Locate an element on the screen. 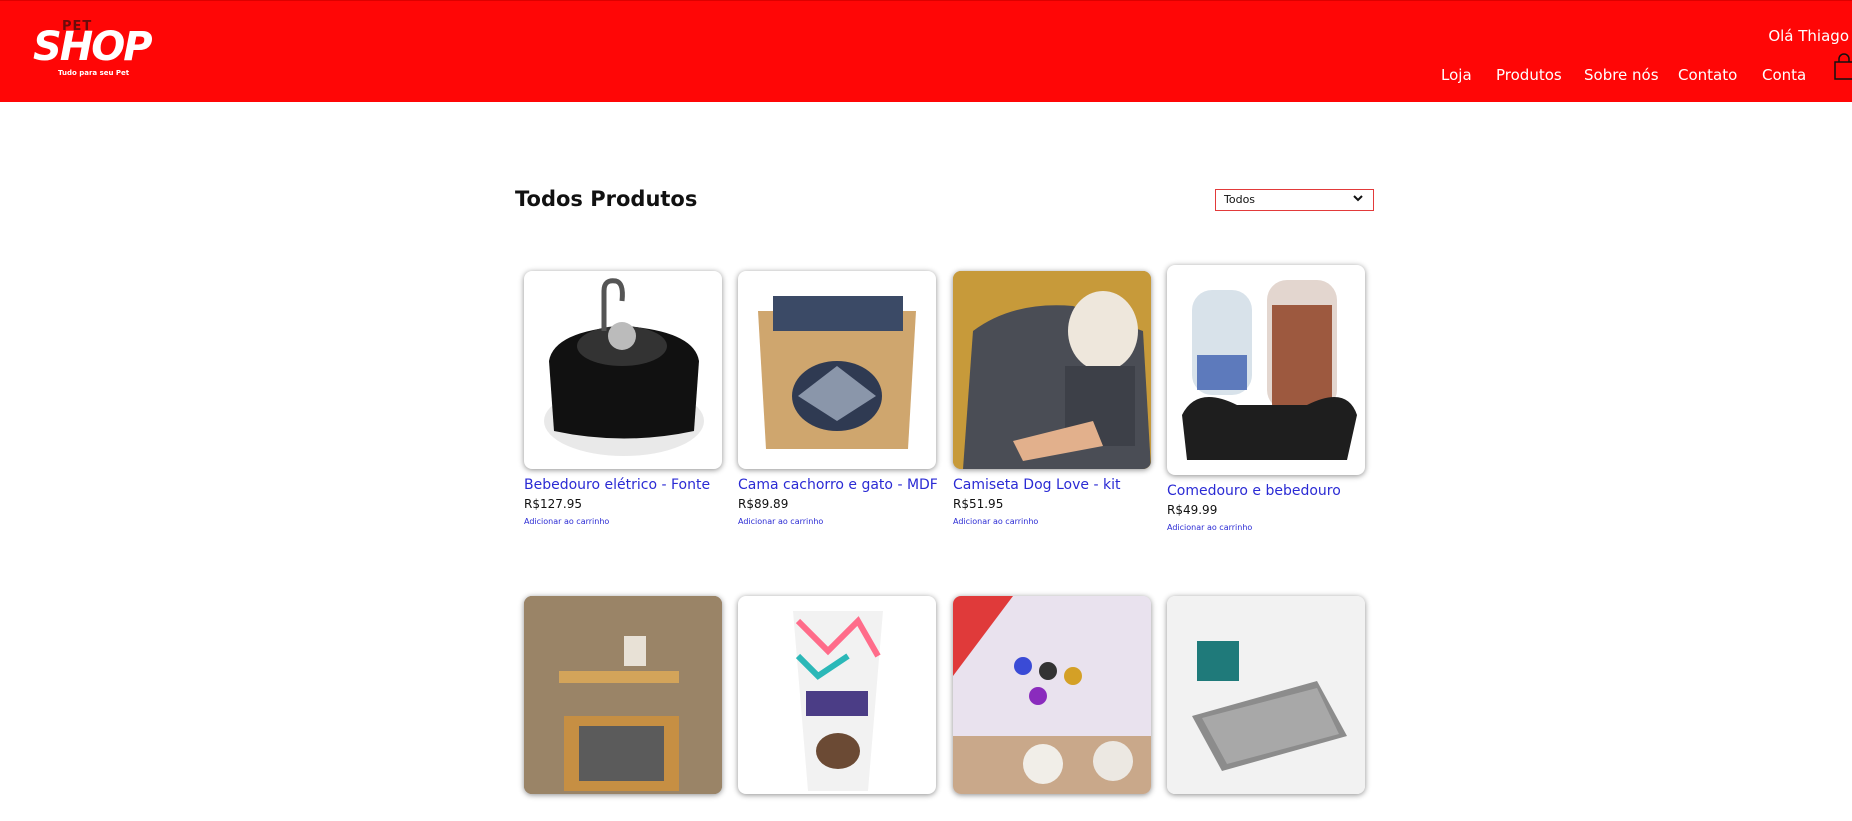 This screenshot has height=821, width=1852. nav-contato: Contato is located at coordinates (1707, 75).